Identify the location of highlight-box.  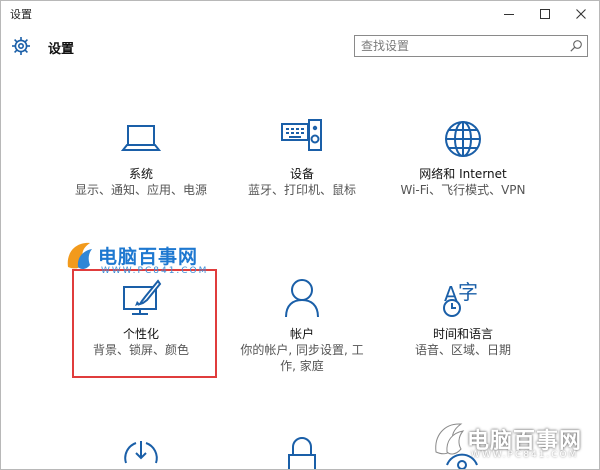
(144, 323).